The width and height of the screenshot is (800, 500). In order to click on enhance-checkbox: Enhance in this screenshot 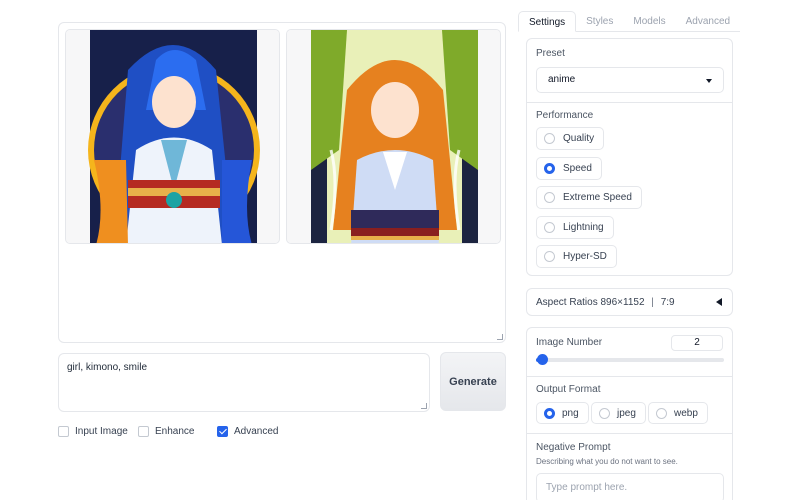, I will do `click(166, 431)`.